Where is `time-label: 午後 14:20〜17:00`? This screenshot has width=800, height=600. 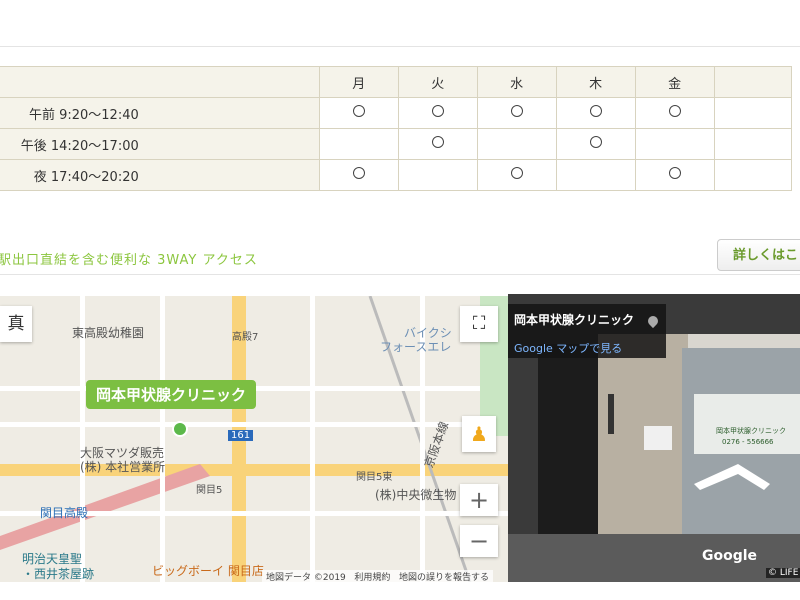 time-label: 午後 14:20〜17:00 is located at coordinates (160, 144).